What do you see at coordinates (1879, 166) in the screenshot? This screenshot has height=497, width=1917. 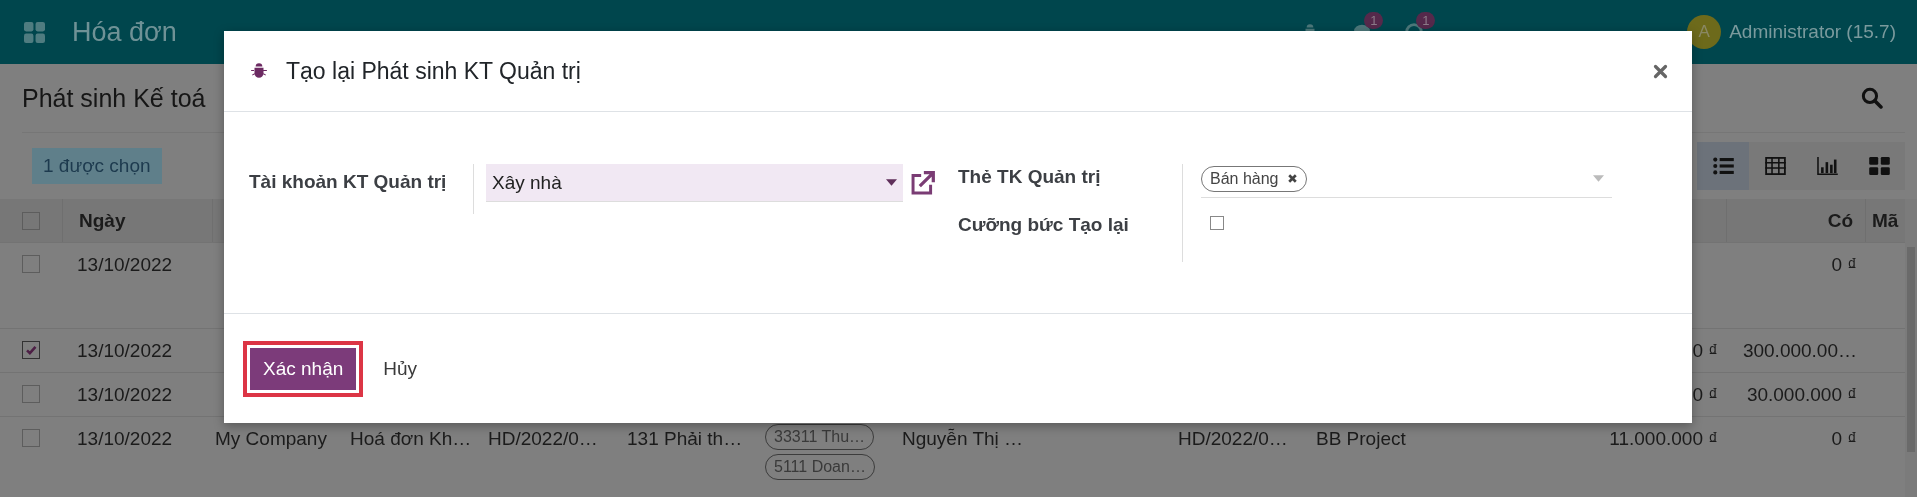 I see `kanban-icon` at bounding box center [1879, 166].